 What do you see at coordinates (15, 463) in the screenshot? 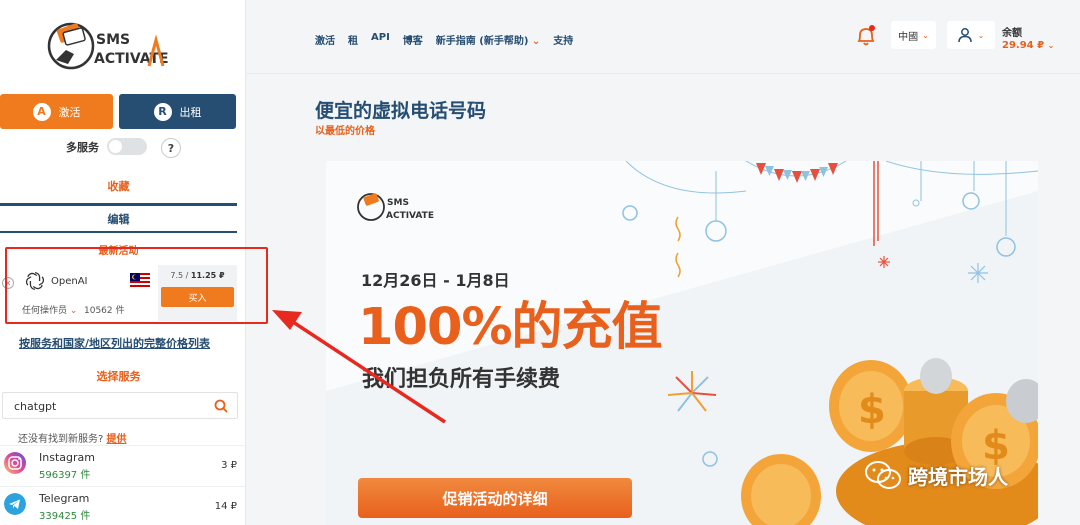
I see `instagram-icon` at bounding box center [15, 463].